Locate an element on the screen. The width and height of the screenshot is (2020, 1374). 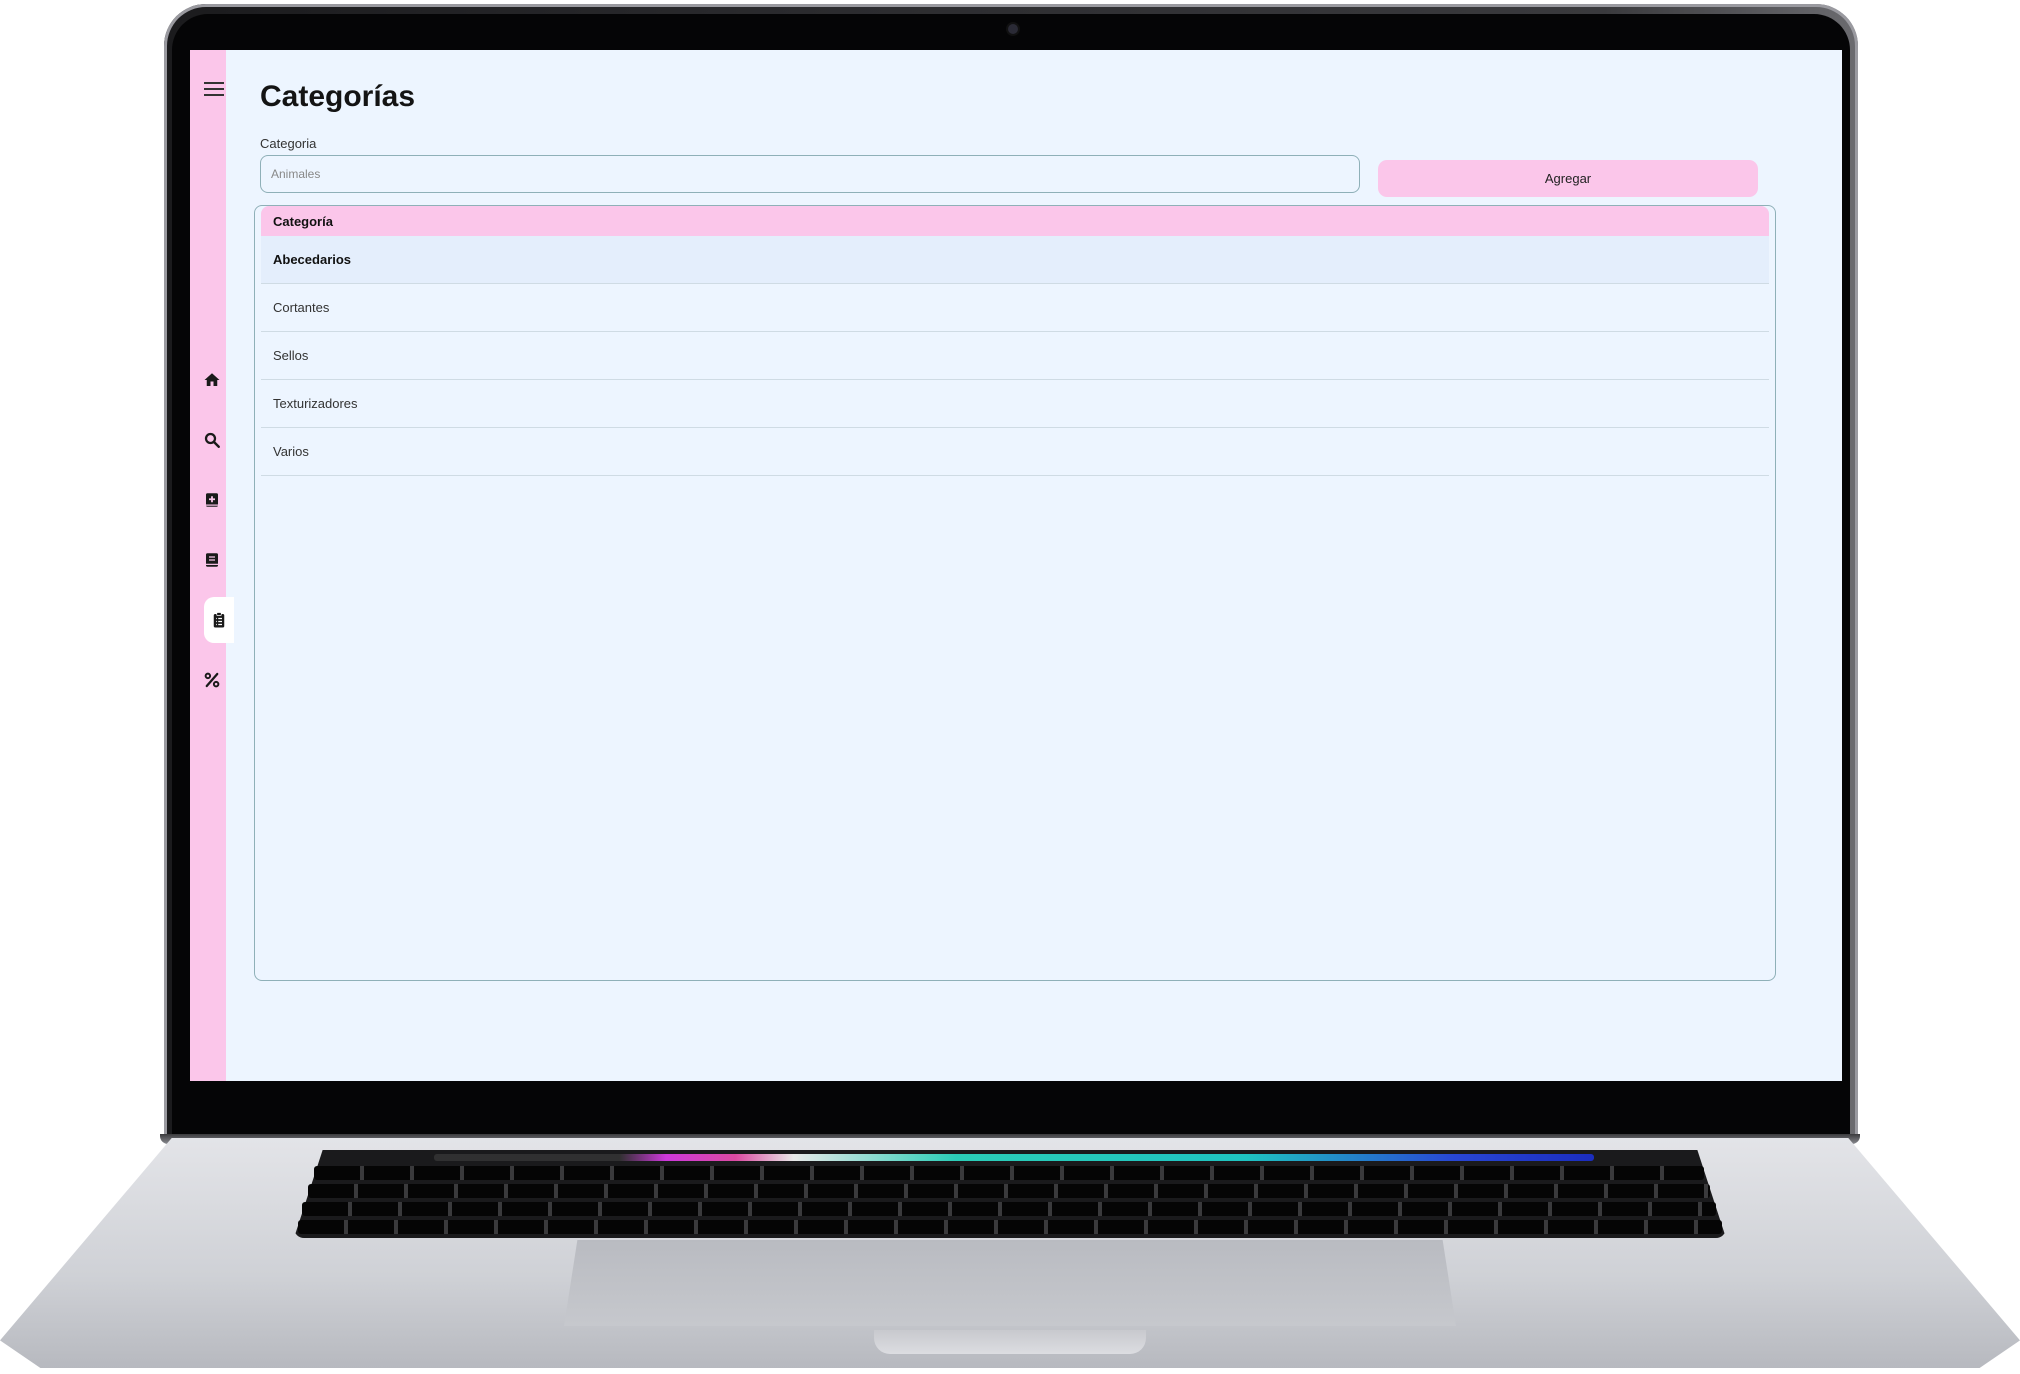
sidebar-item-search is located at coordinates (212, 440).